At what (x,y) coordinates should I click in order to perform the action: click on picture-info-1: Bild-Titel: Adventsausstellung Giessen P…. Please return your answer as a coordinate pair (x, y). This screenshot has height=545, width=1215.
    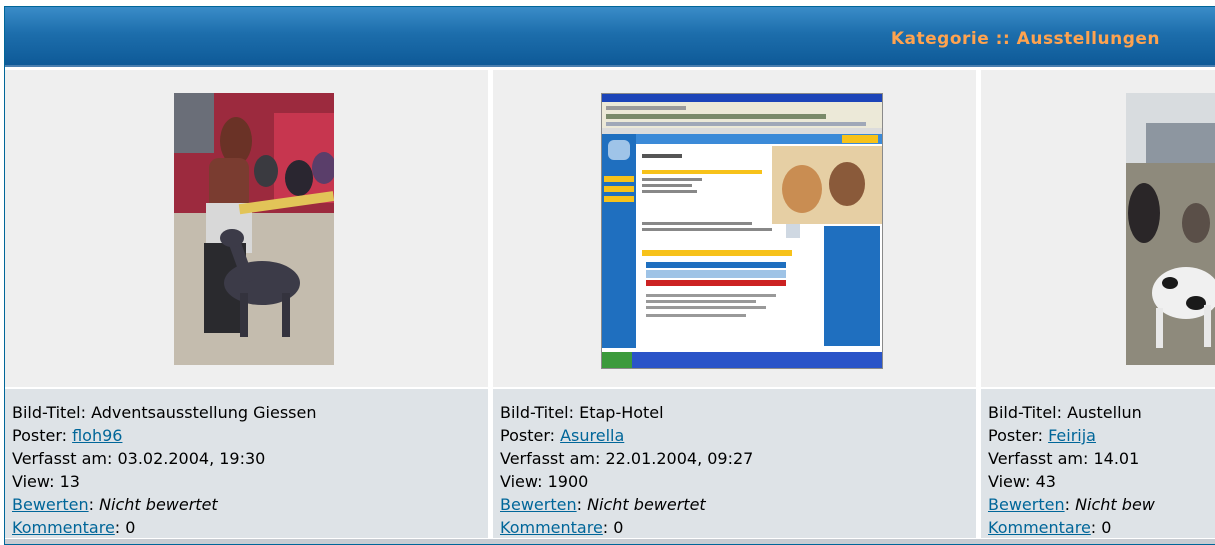
    Looking at the image, I should click on (247, 463).